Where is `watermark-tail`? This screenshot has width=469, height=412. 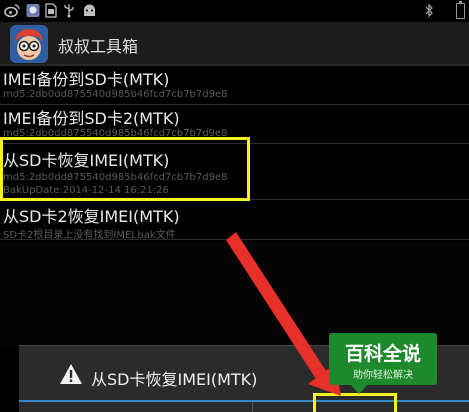
watermark-tail is located at coordinates (359, 389).